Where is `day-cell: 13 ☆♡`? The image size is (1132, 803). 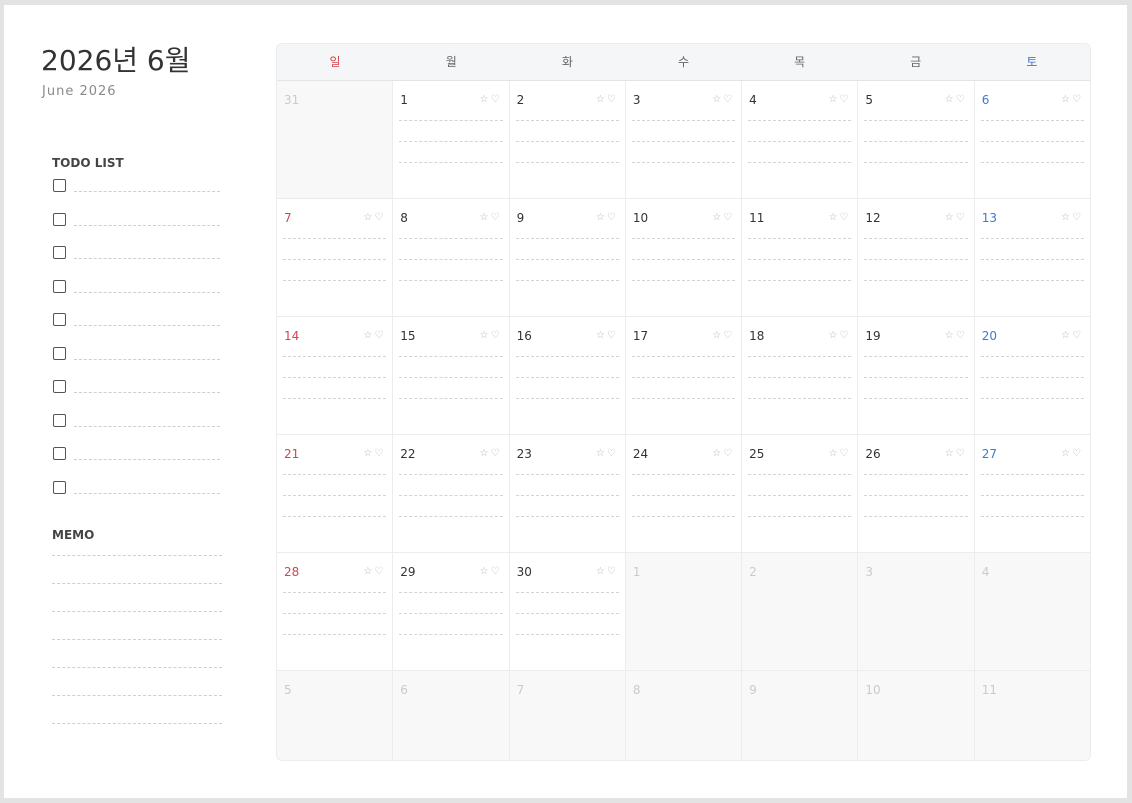 day-cell: 13 ☆♡ is located at coordinates (1032, 257).